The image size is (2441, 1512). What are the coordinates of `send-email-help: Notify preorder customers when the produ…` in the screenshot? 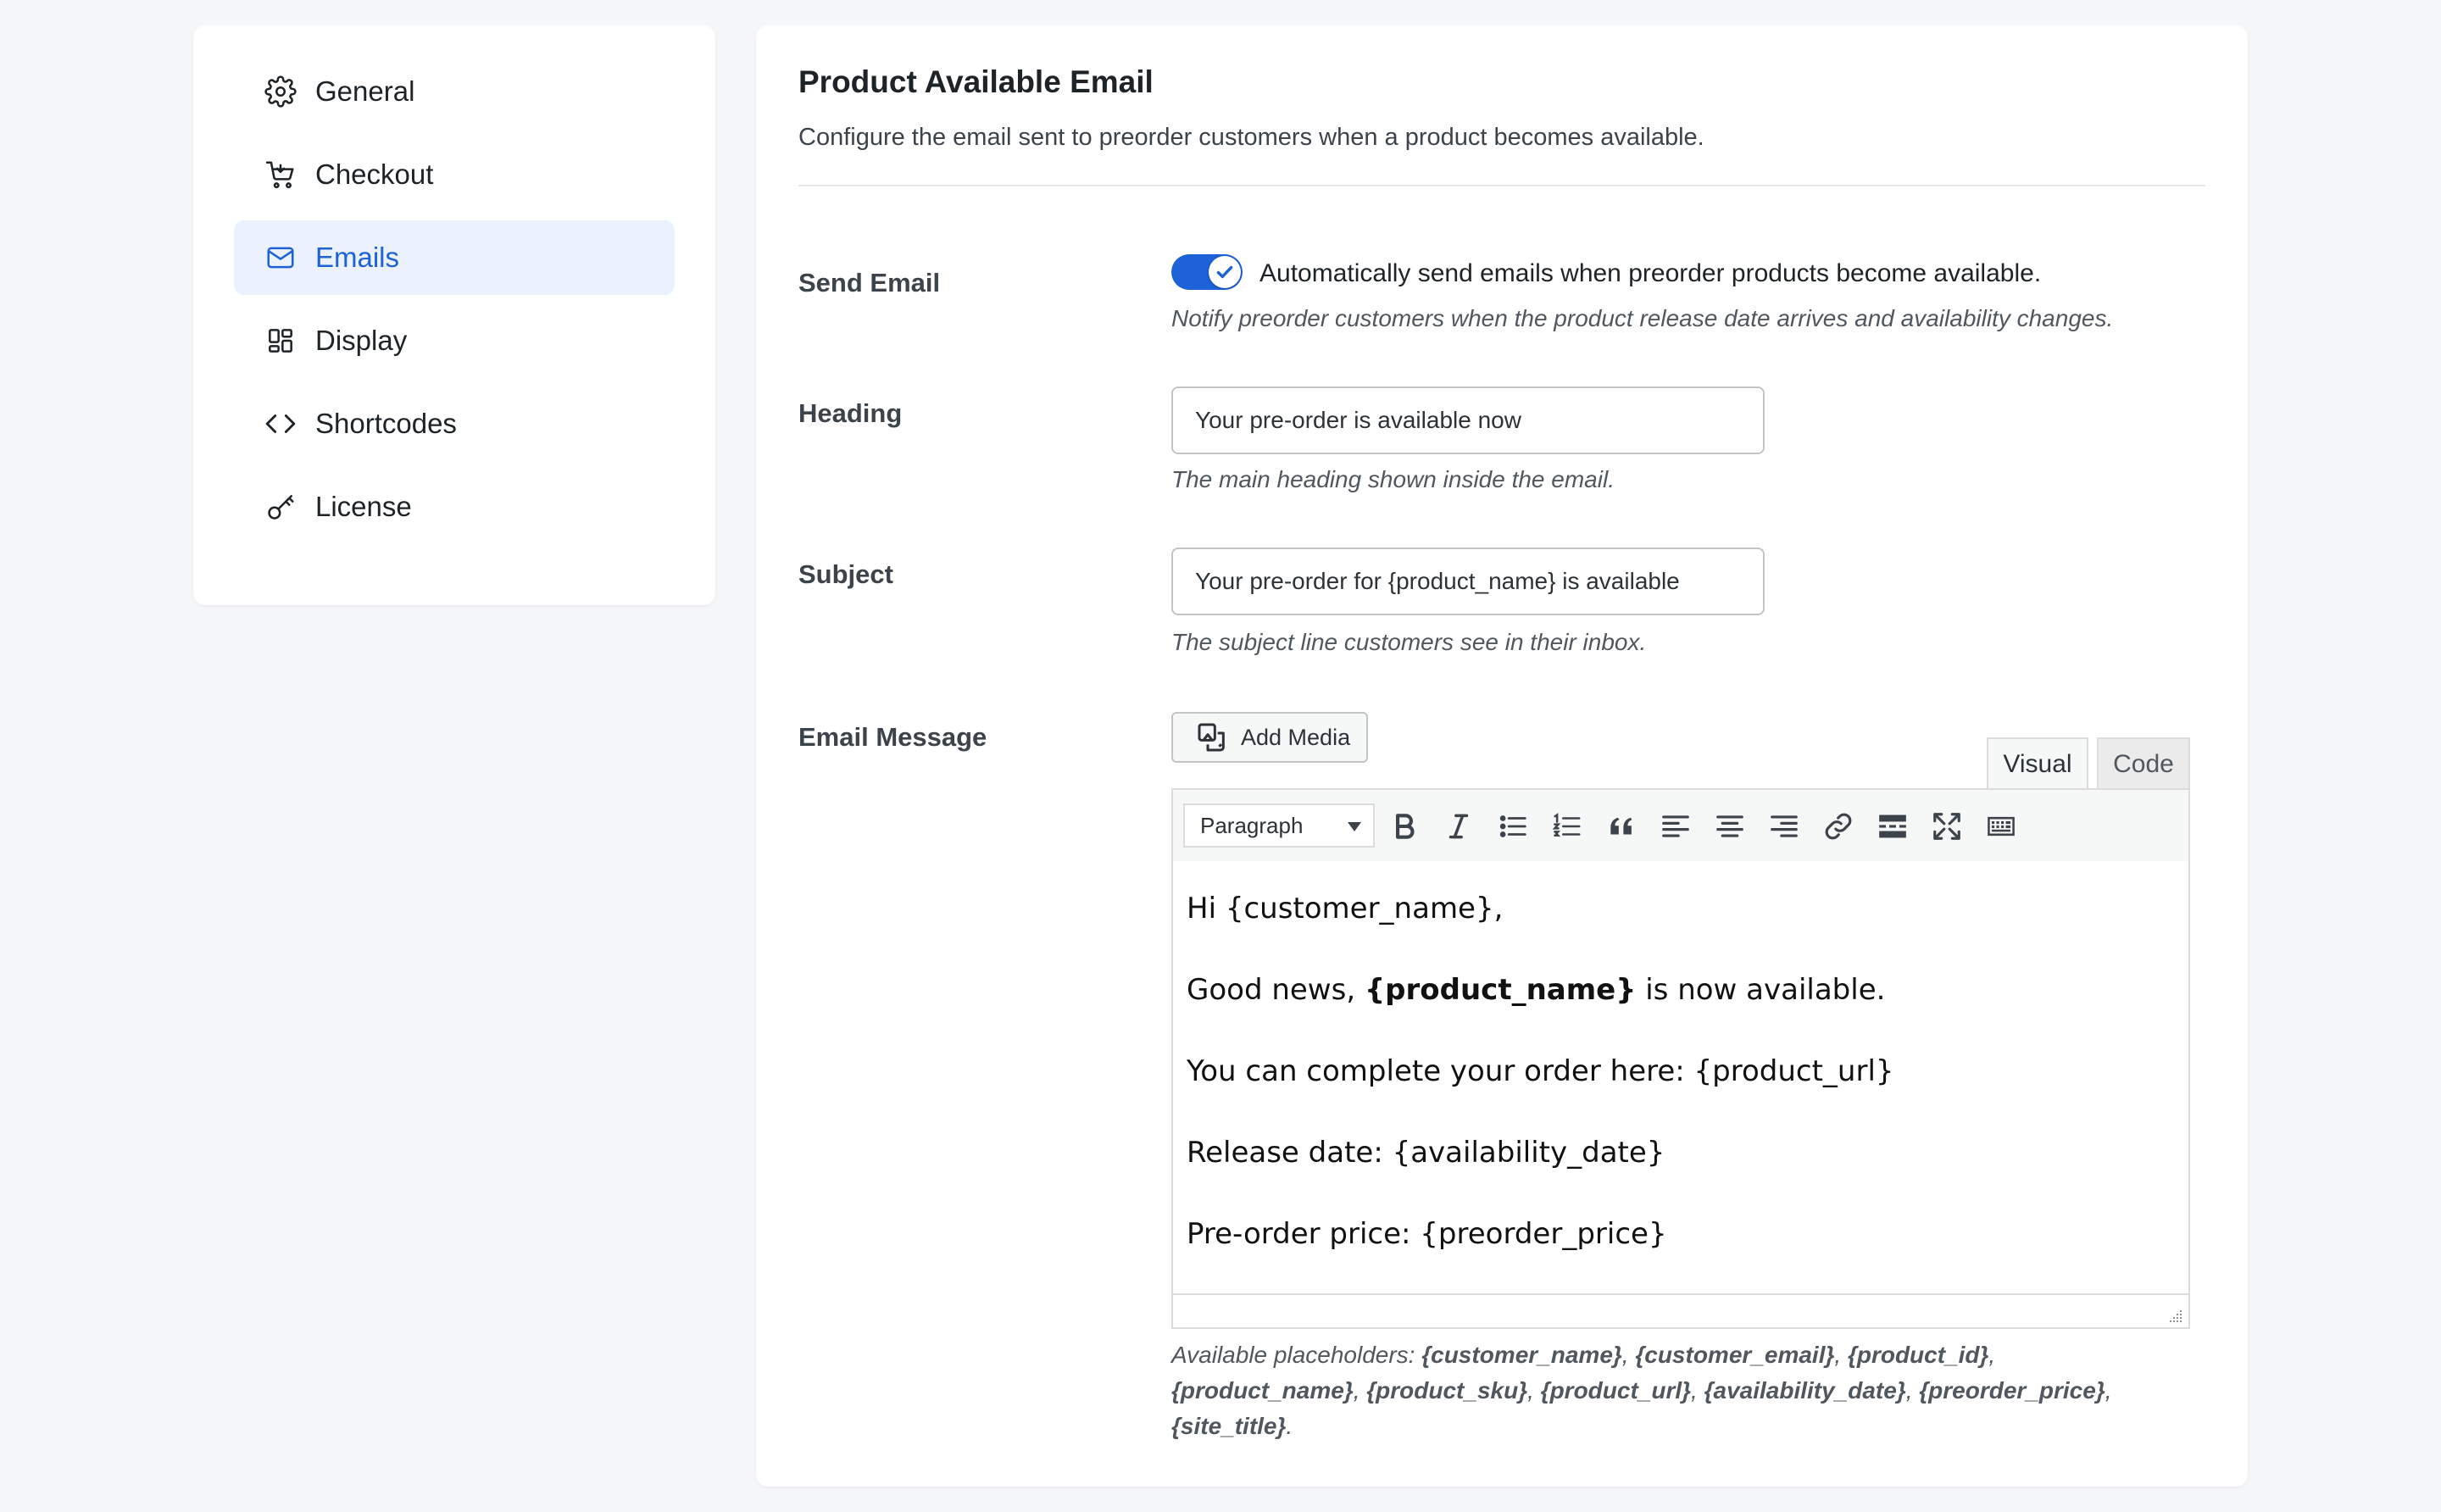 It's located at (1643, 318).